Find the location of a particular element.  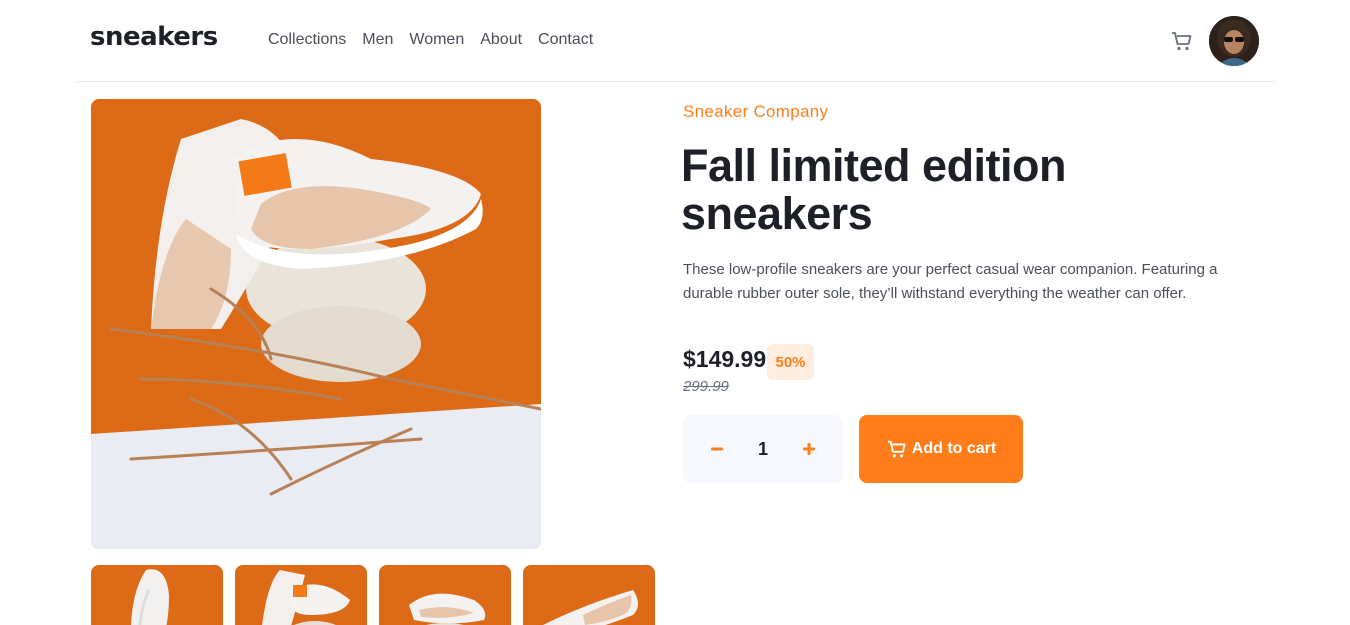

original-price: 299.99 is located at coordinates (706, 386).